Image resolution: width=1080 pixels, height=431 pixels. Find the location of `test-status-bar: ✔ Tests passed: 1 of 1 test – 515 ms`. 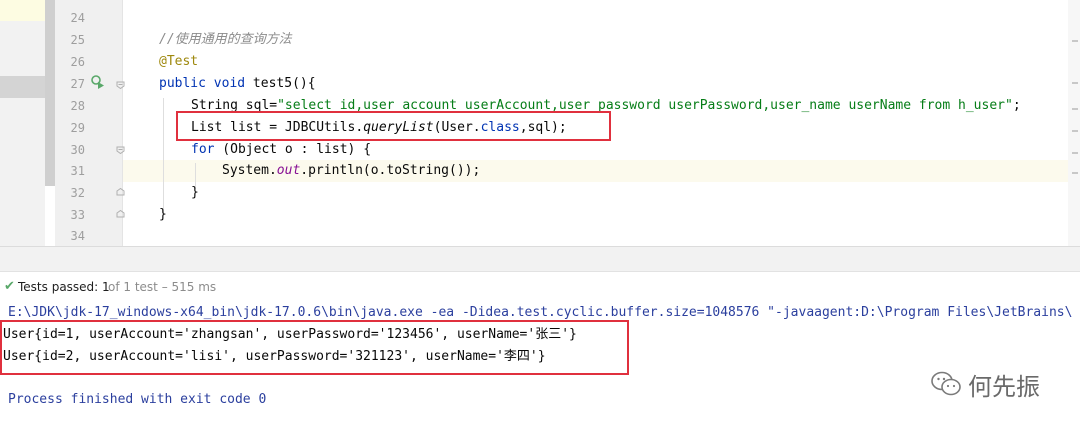

test-status-bar: ✔ Tests passed: 1 of 1 test – 515 ms is located at coordinates (540, 287).